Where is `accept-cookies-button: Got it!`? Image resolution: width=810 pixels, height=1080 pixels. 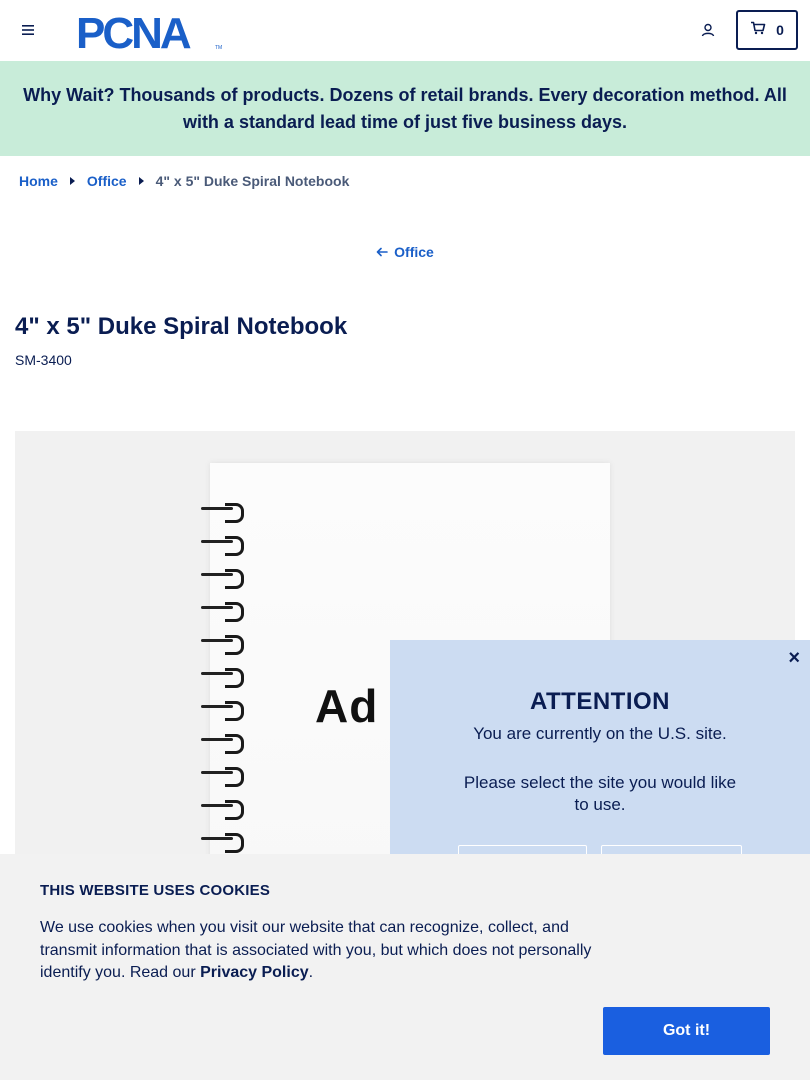
accept-cookies-button: Got it! is located at coordinates (686, 1031).